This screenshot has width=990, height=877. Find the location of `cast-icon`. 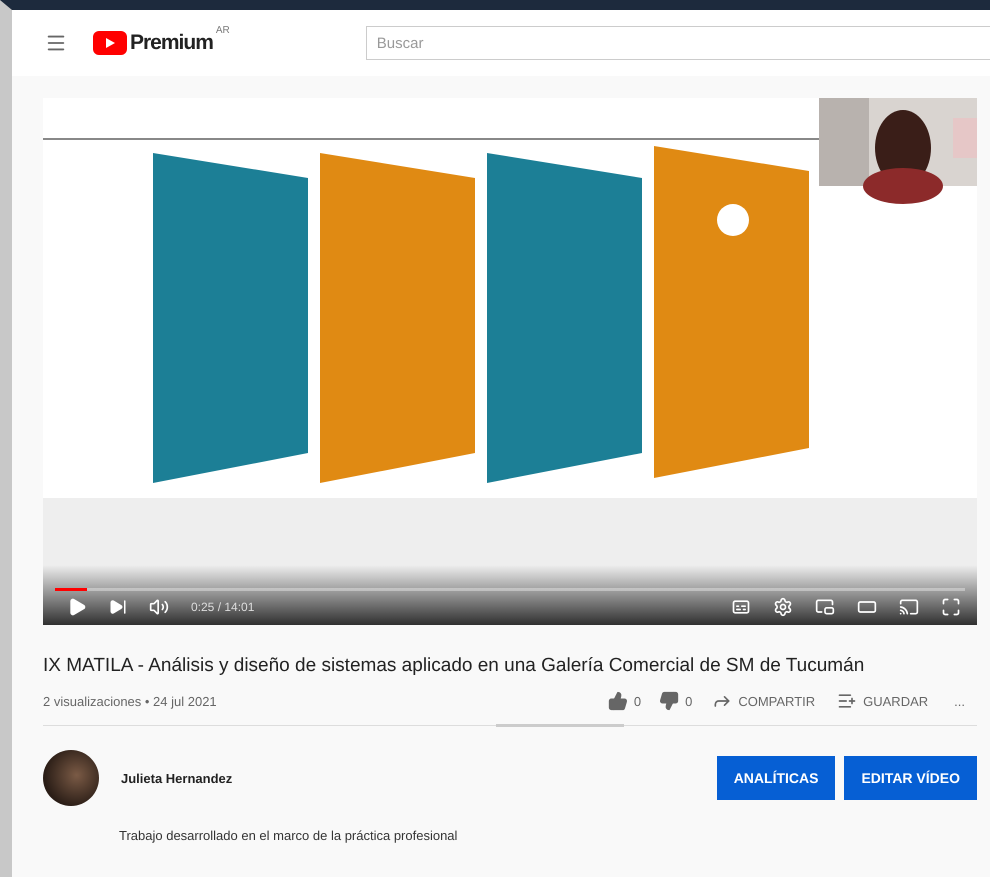

cast-icon is located at coordinates (909, 607).